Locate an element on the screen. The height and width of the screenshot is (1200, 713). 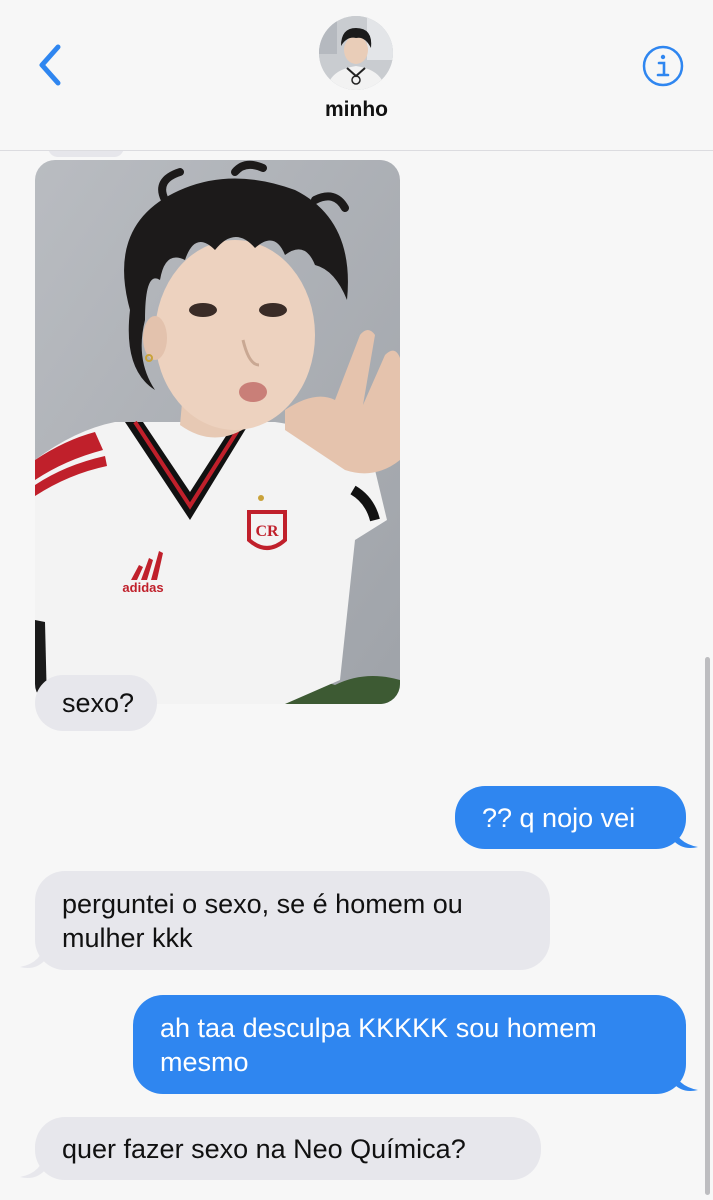
back-button is located at coordinates (50, 65).